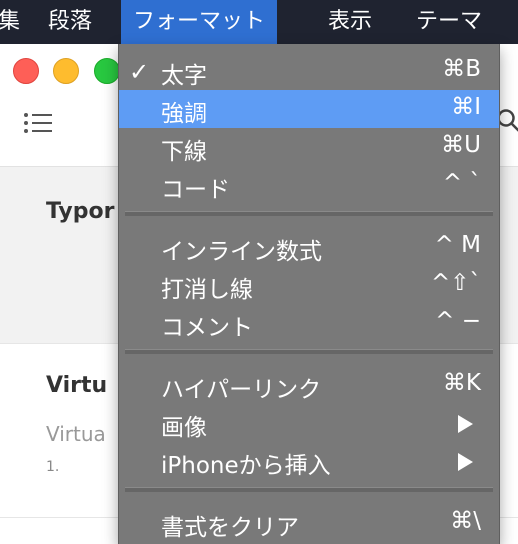 The image size is (518, 544). What do you see at coordinates (207, 290) in the screenshot?
I see `menu-item-label: 打消し線` at bounding box center [207, 290].